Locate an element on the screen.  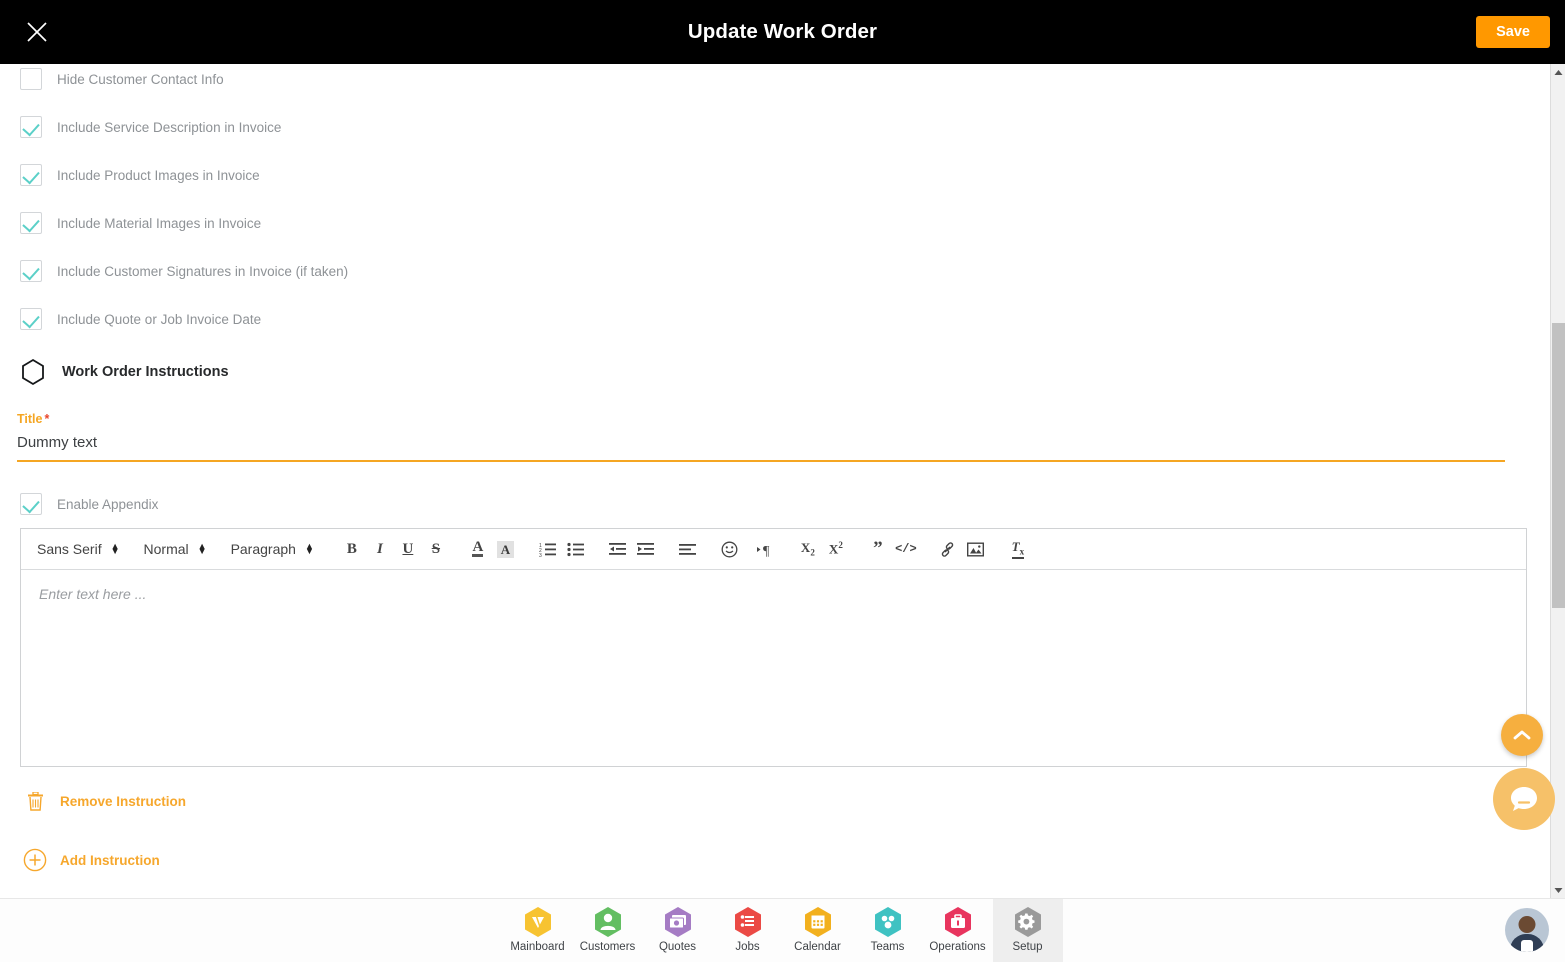
code-block-icon: </> is located at coordinates (906, 549).